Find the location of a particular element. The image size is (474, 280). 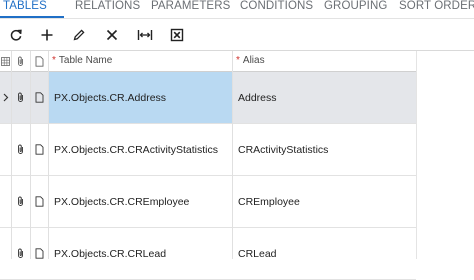

add-row-button is located at coordinates (47, 34).